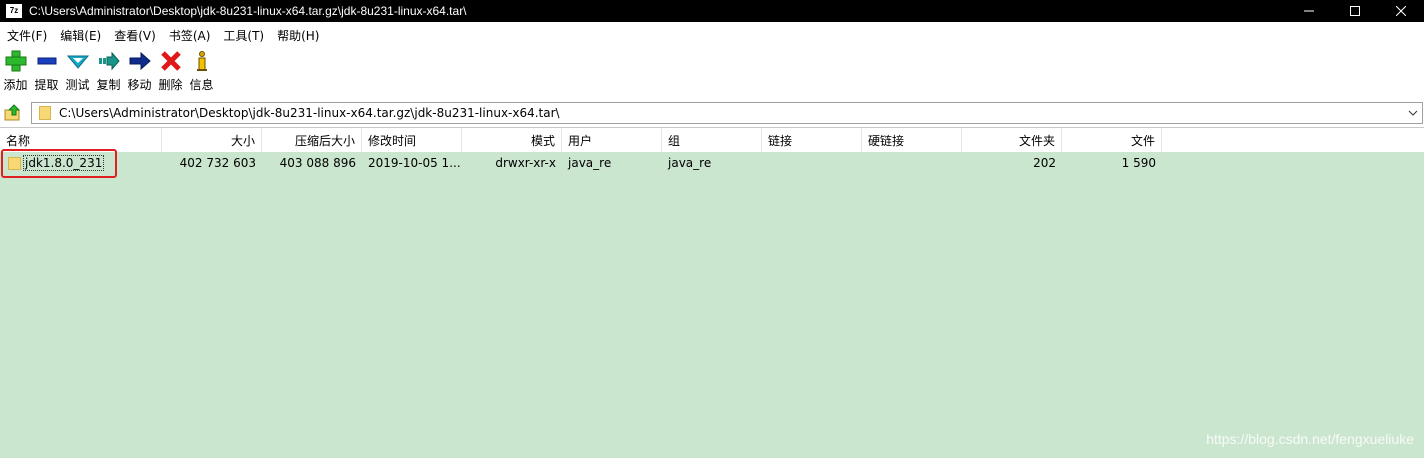 The image size is (1424, 458). What do you see at coordinates (80, 35) in the screenshot?
I see `menu-edit: 编辑(E)` at bounding box center [80, 35].